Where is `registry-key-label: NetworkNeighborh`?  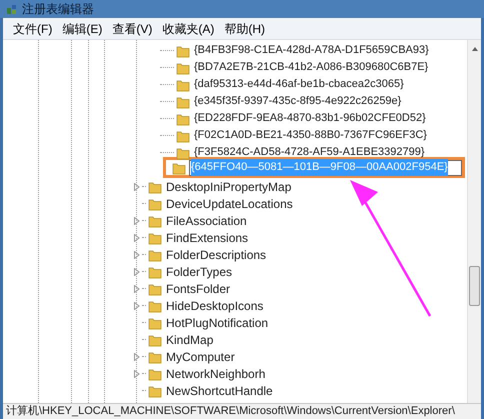
registry-key-label: NetworkNeighborh is located at coordinates (216, 373).